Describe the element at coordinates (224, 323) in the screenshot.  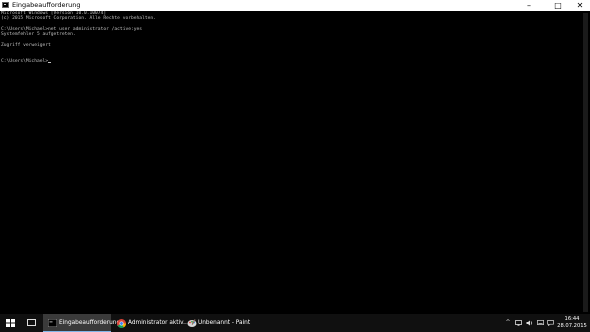
I see `taskbar-app-label: Unbenannt - Paint` at that location.